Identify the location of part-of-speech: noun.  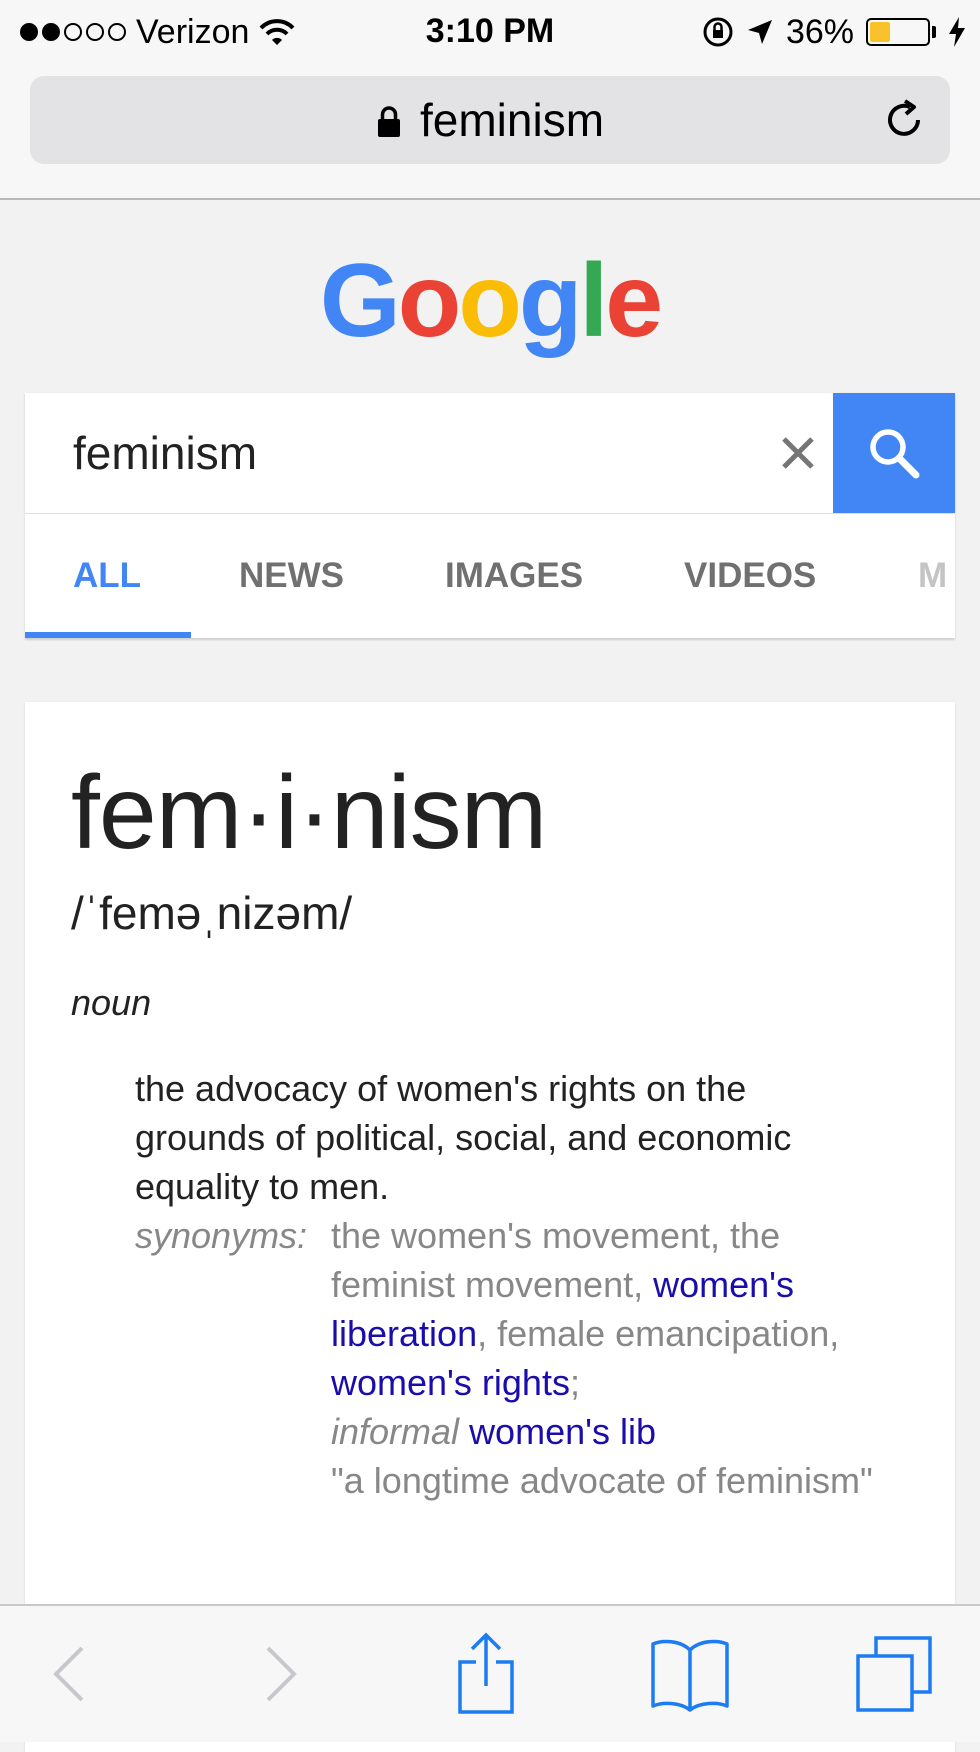
(111, 1002).